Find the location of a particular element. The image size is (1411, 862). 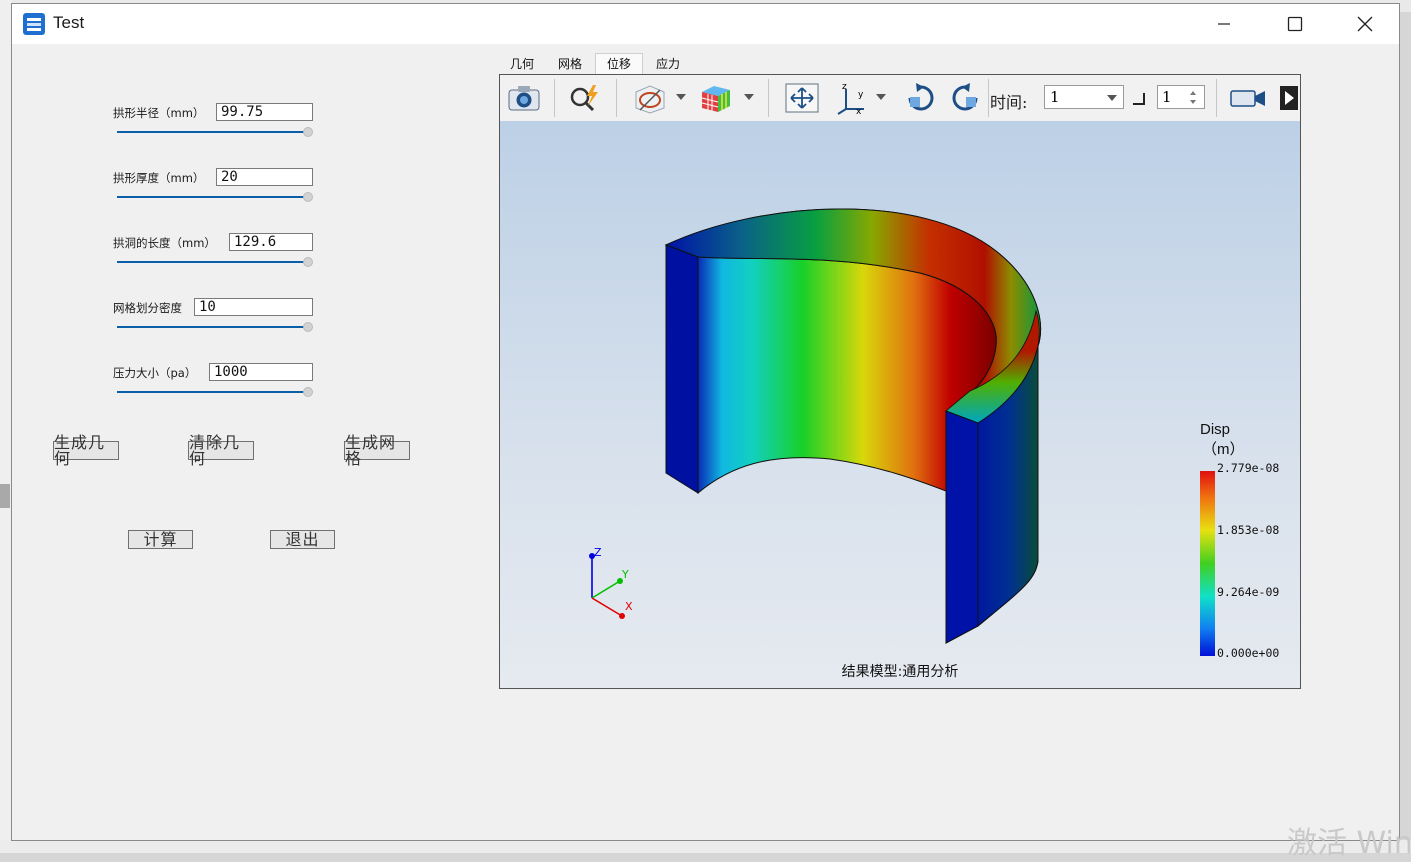

time-select: 1 is located at coordinates (1084, 97).